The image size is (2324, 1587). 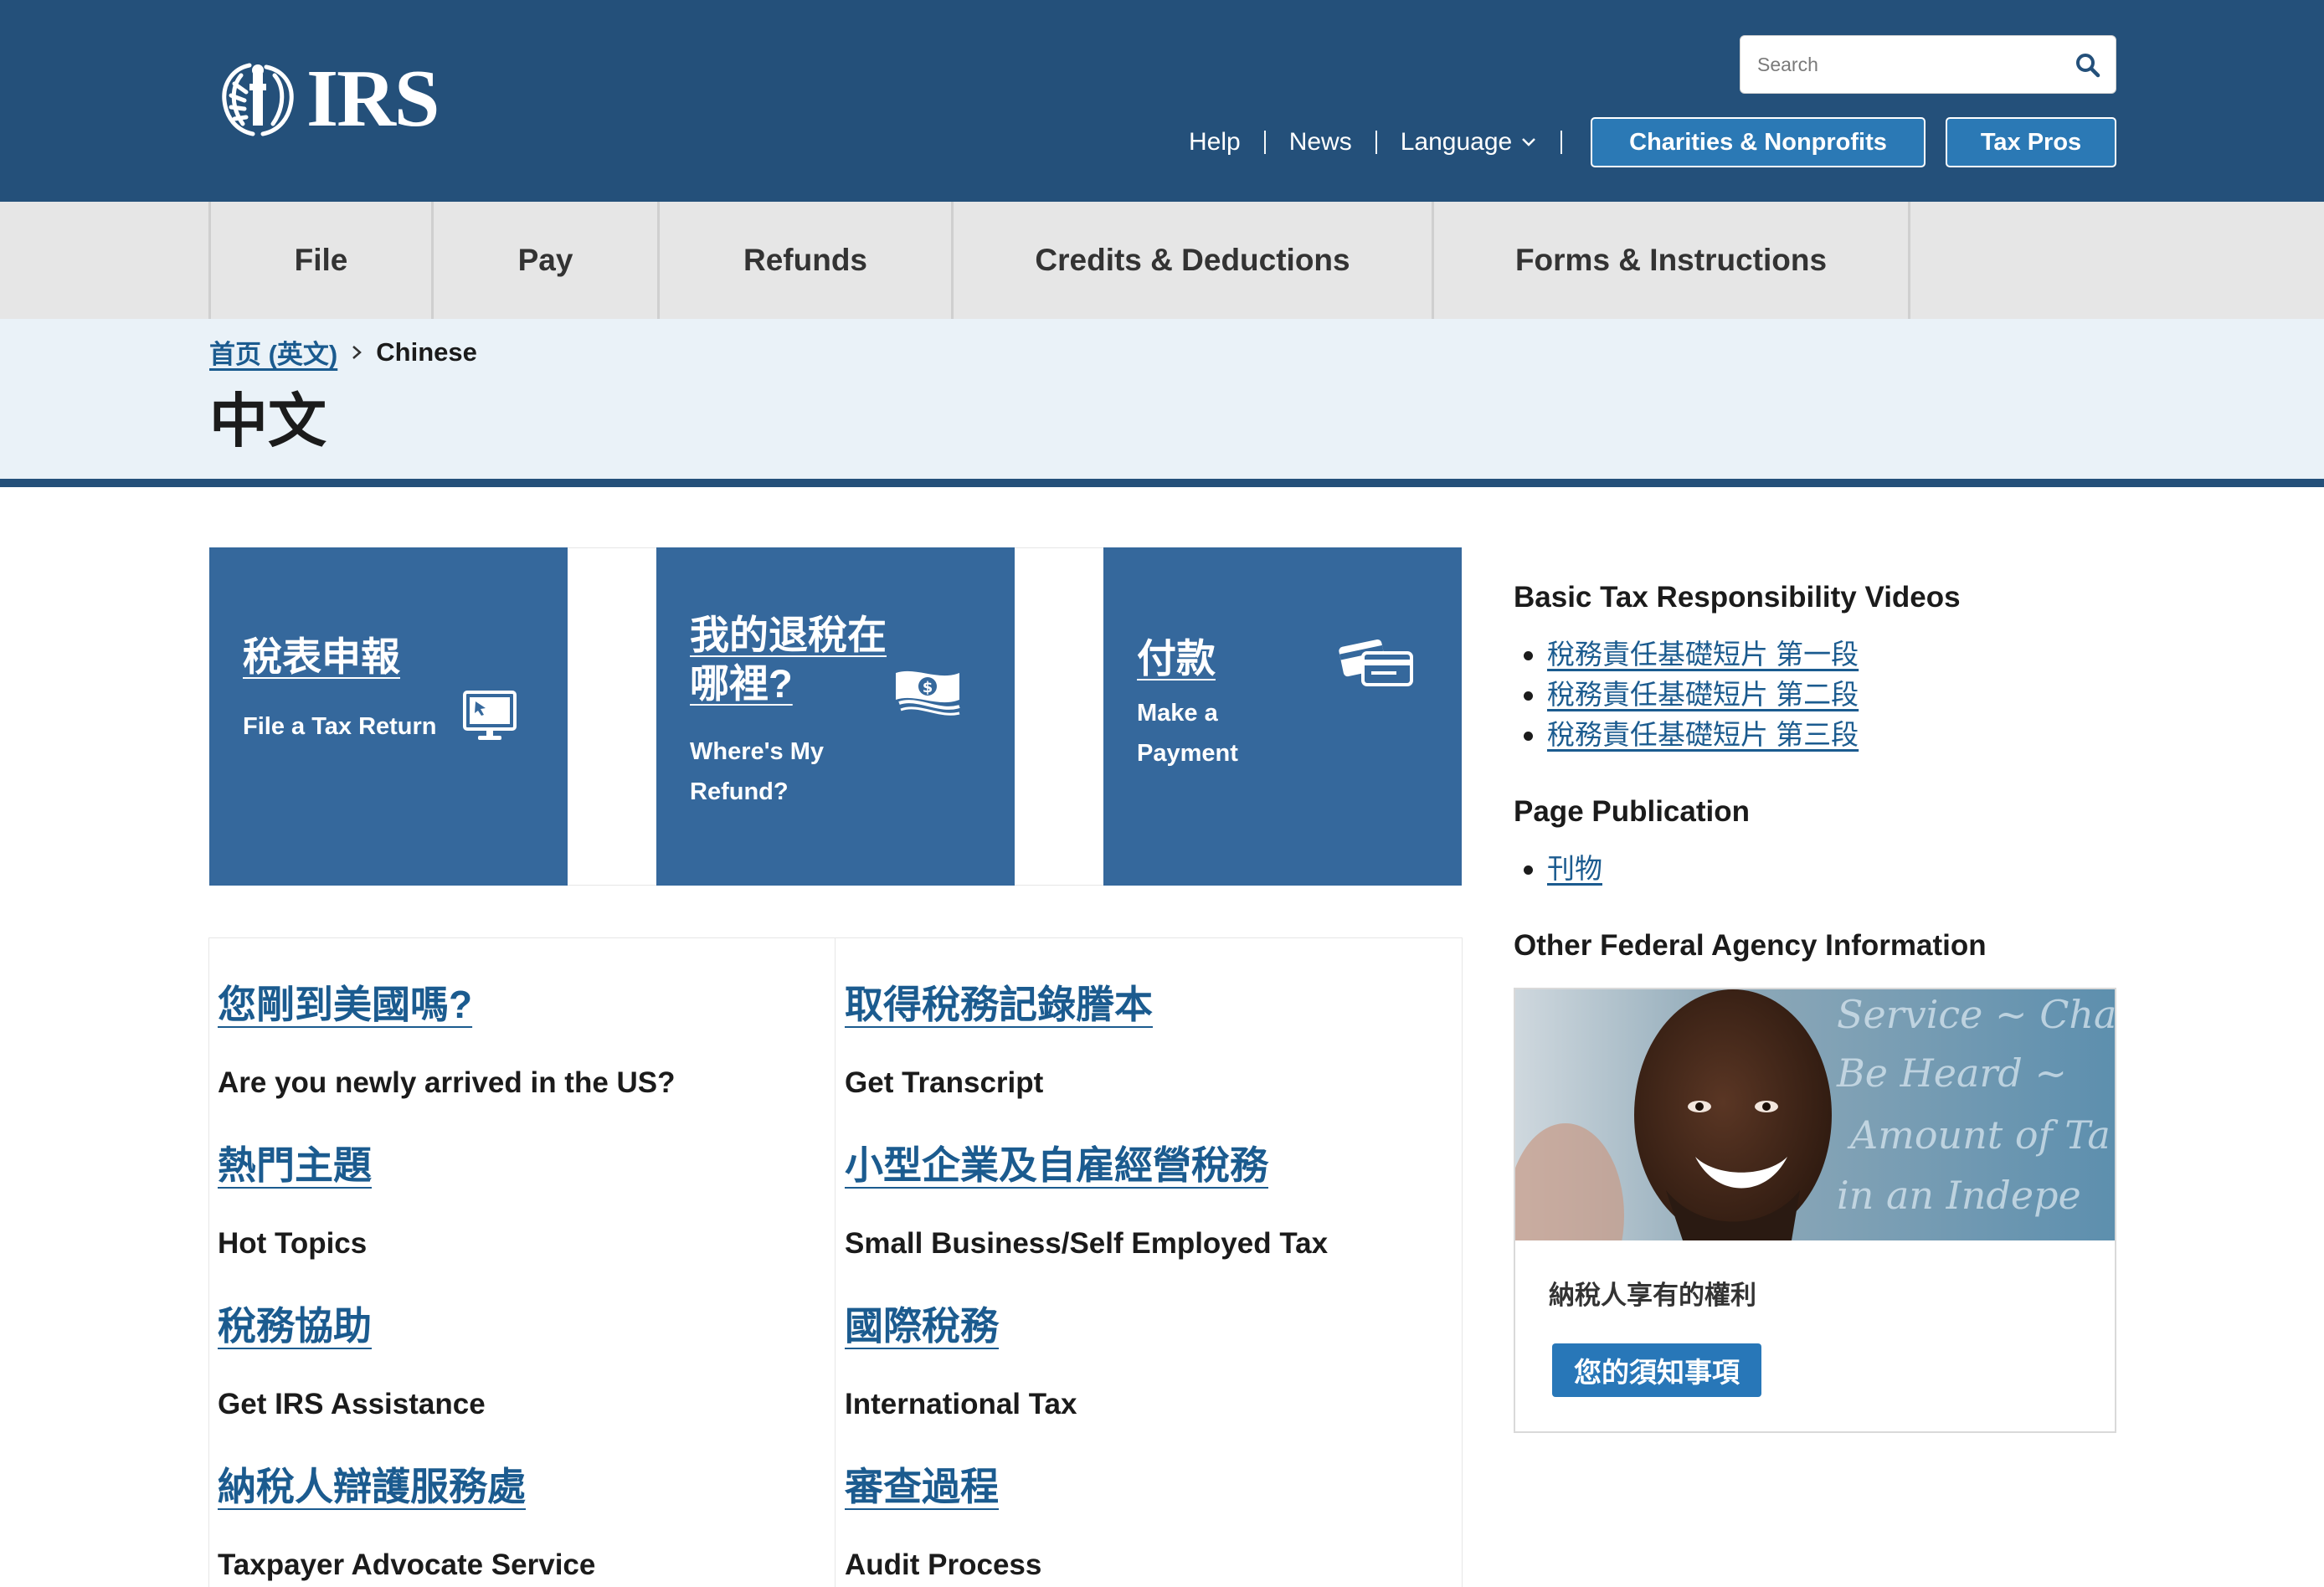 What do you see at coordinates (1657, 1370) in the screenshot?
I see `what-you-need-to-know-button: 您的須知事項` at bounding box center [1657, 1370].